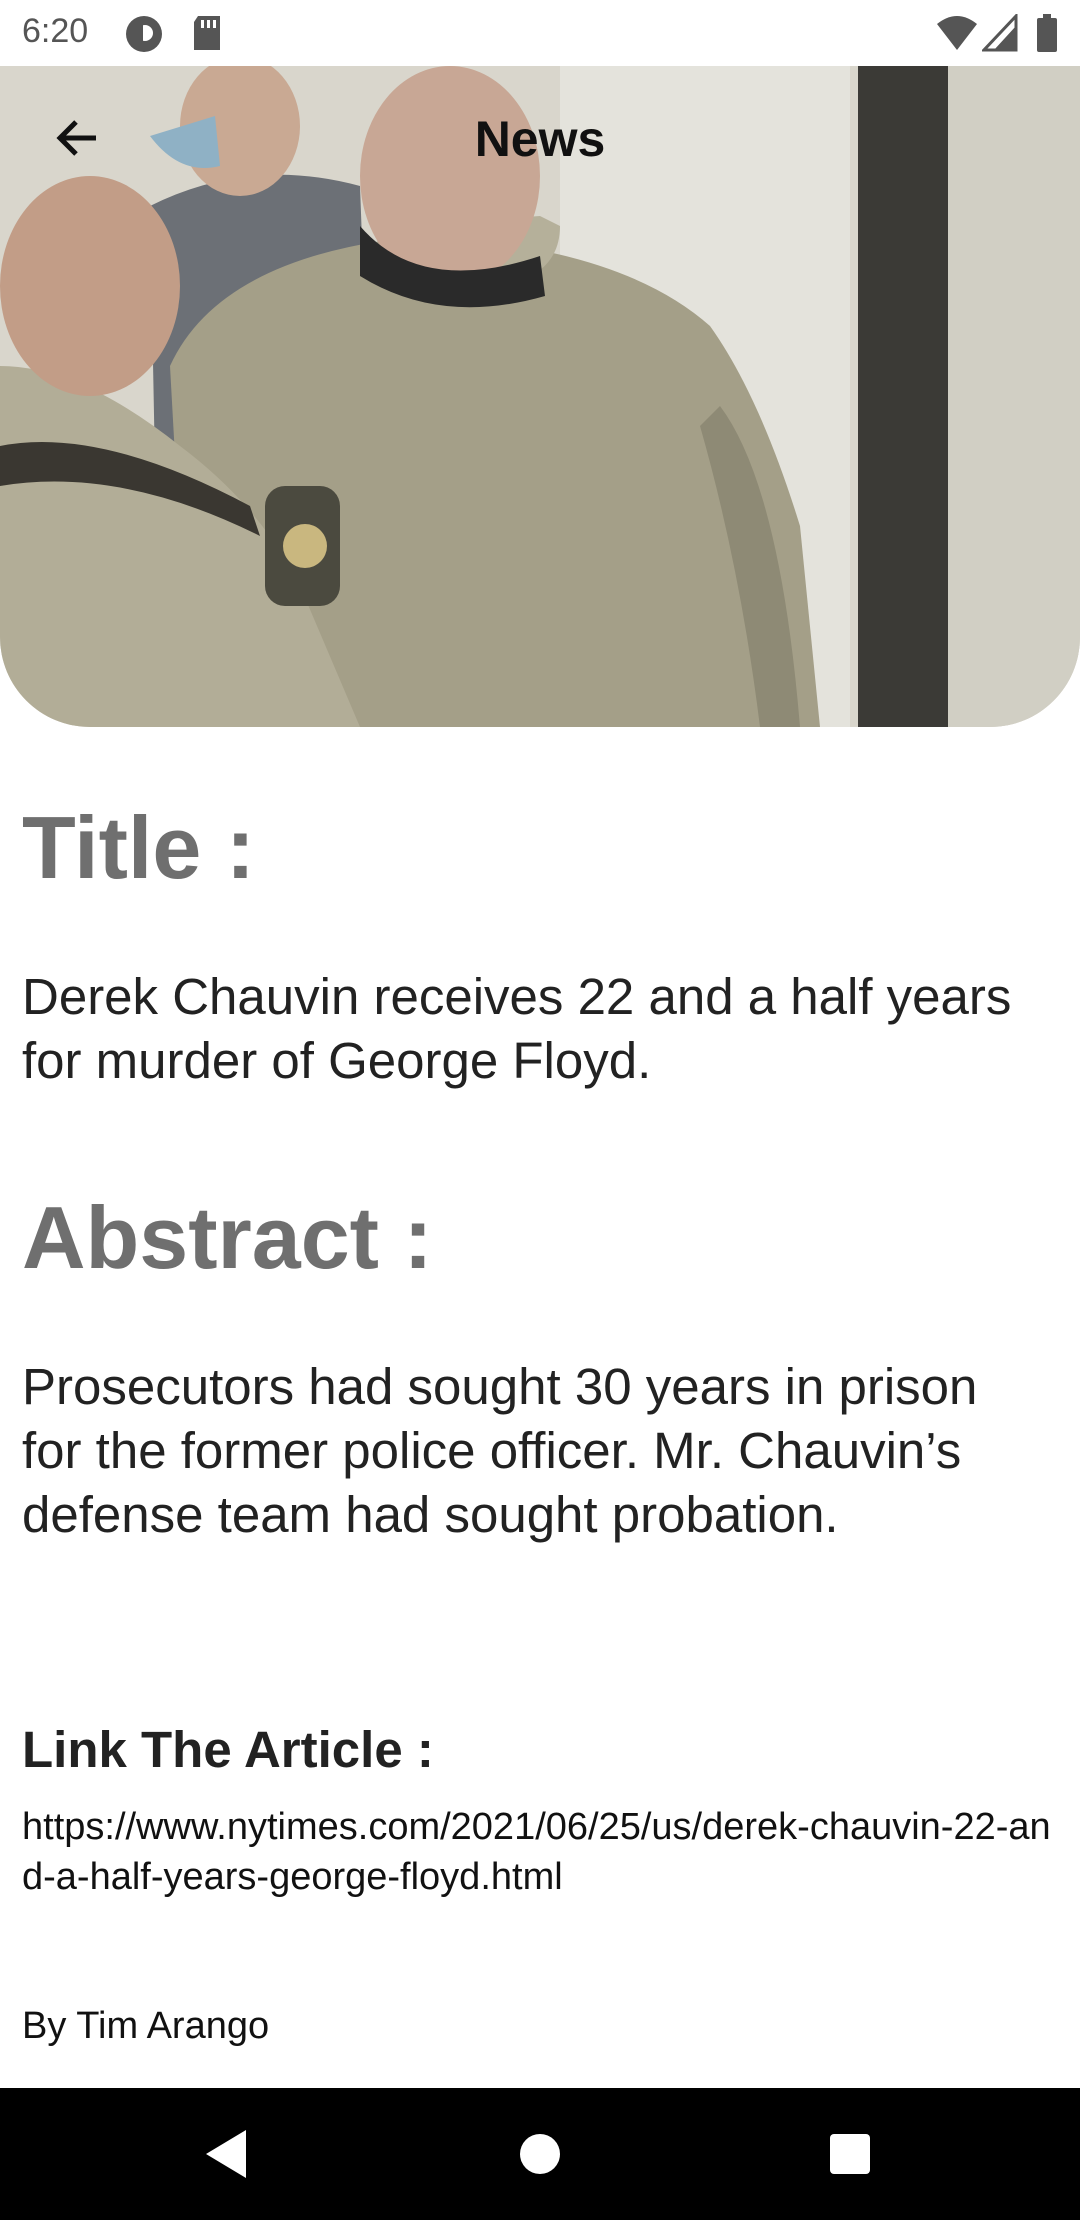 This screenshot has height=2220, width=1080. Describe the element at coordinates (957, 35) in the screenshot. I see `wifi-icon` at that location.